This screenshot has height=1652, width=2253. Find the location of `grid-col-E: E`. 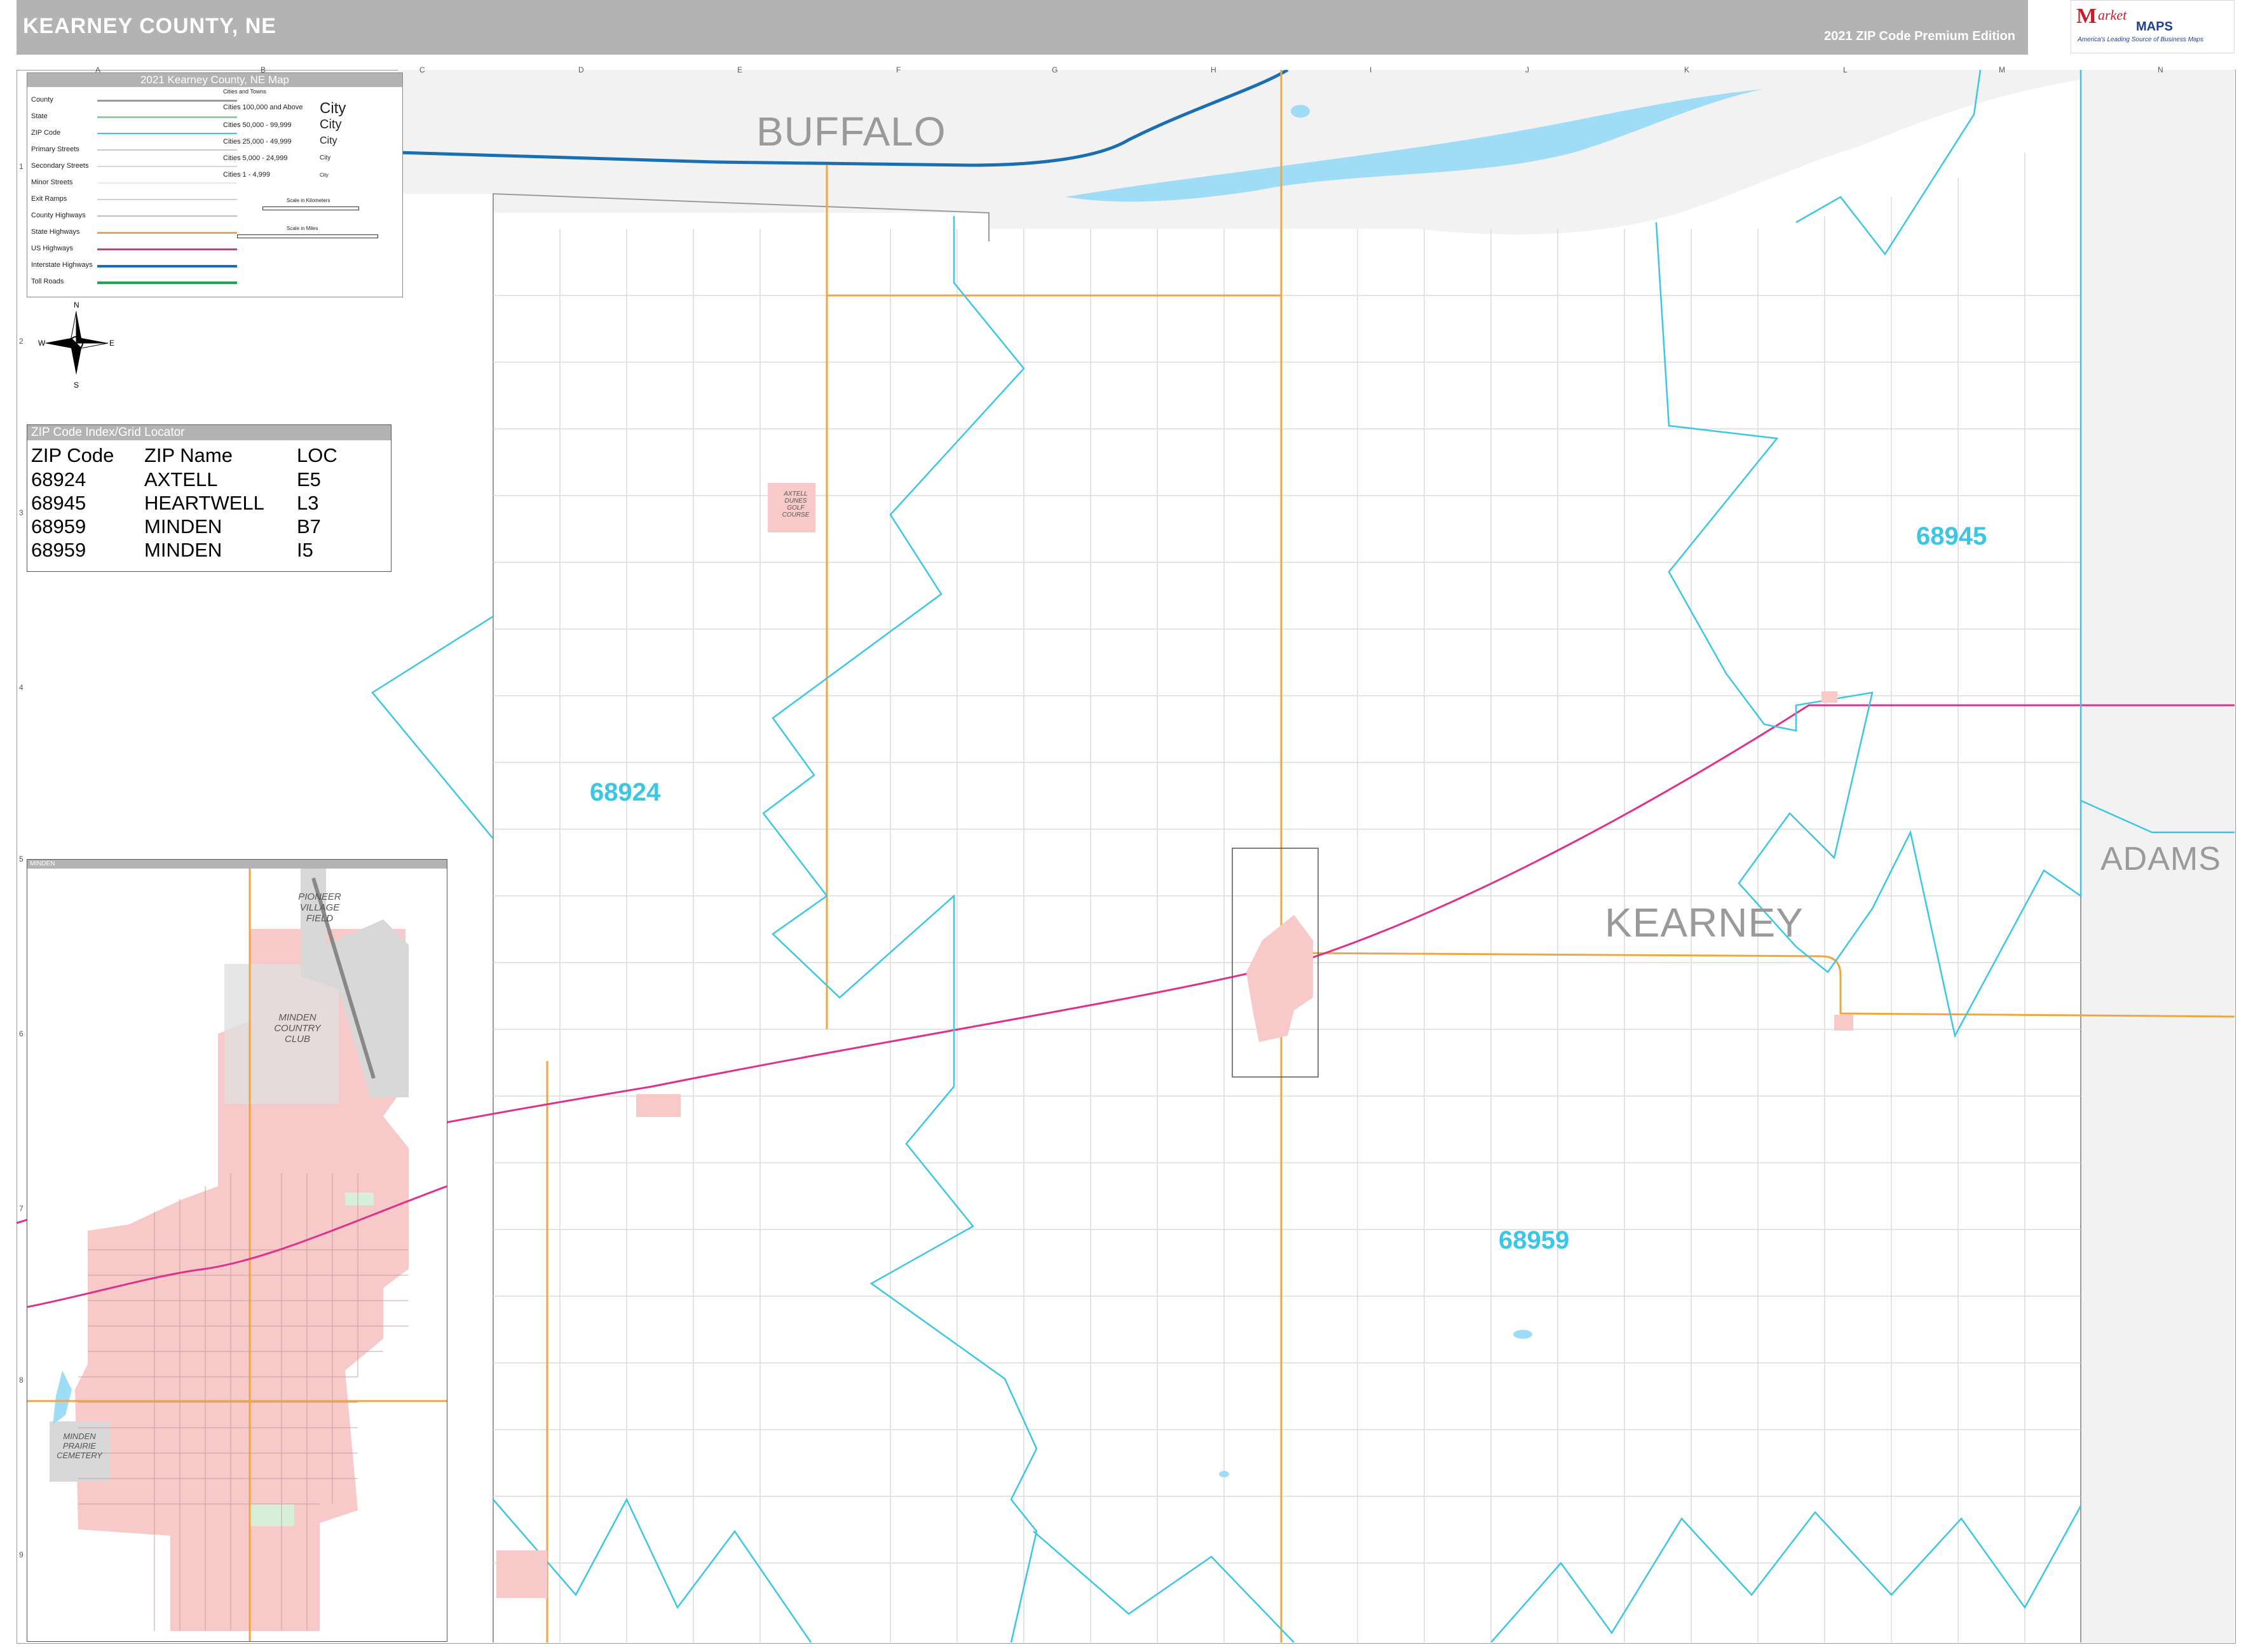

grid-col-E: E is located at coordinates (740, 69).